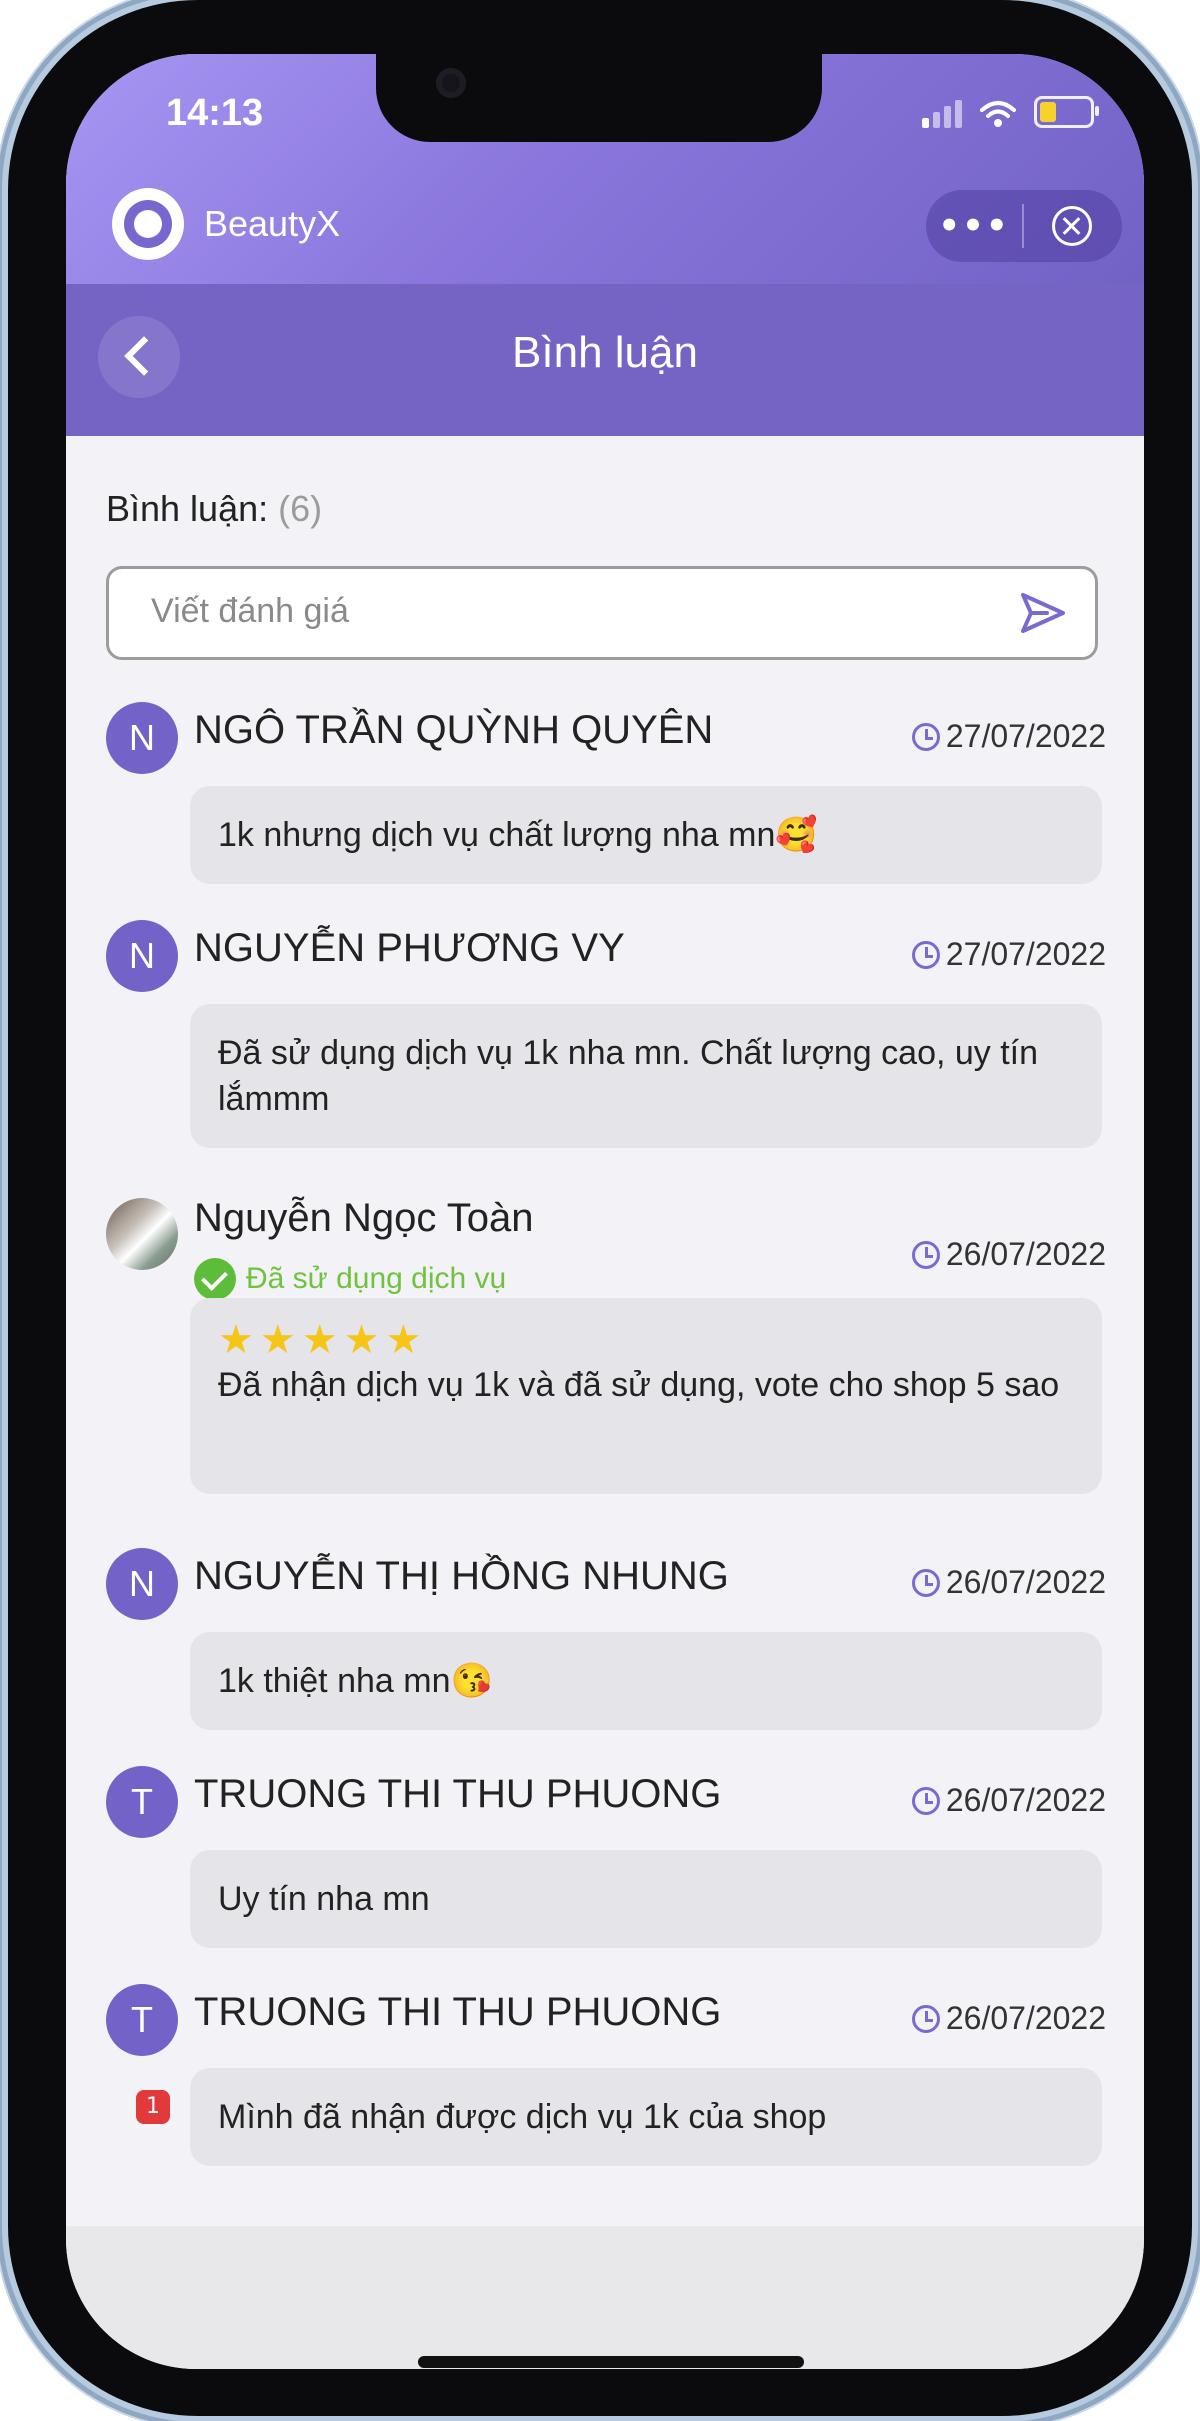 The image size is (1200, 2421). Describe the element at coordinates (148, 224) in the screenshot. I see `app-logo-icon` at that location.